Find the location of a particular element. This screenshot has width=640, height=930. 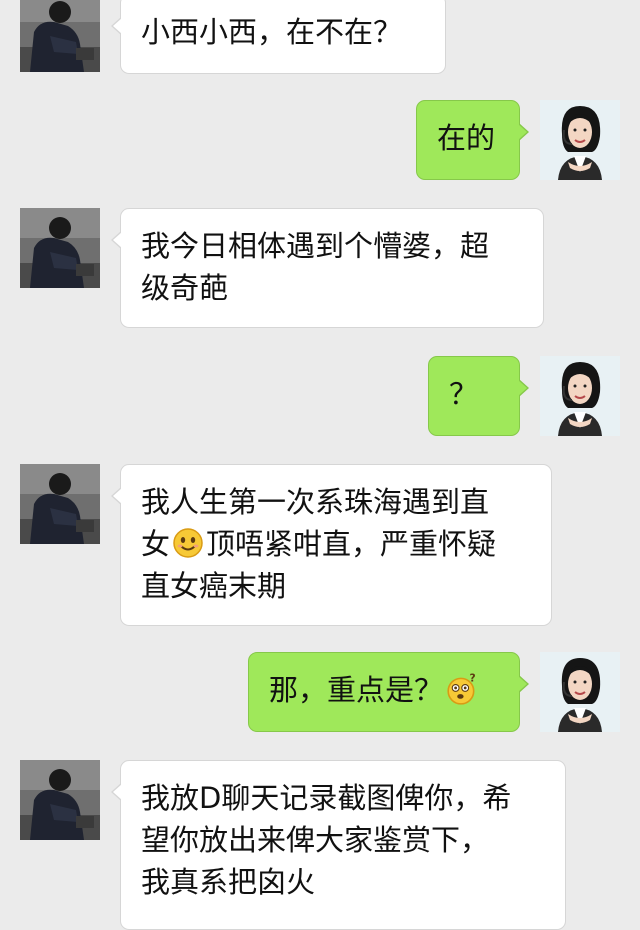

message-bubble-outgoing: 在的 is located at coordinates (472, 140).